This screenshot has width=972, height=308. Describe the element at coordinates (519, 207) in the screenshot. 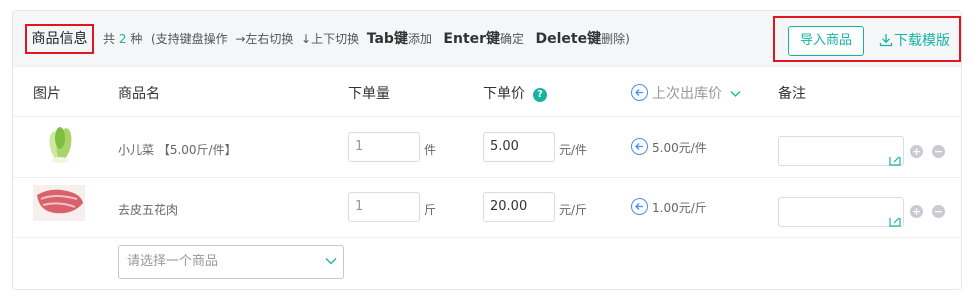

I see `price-input: 20.00` at that location.